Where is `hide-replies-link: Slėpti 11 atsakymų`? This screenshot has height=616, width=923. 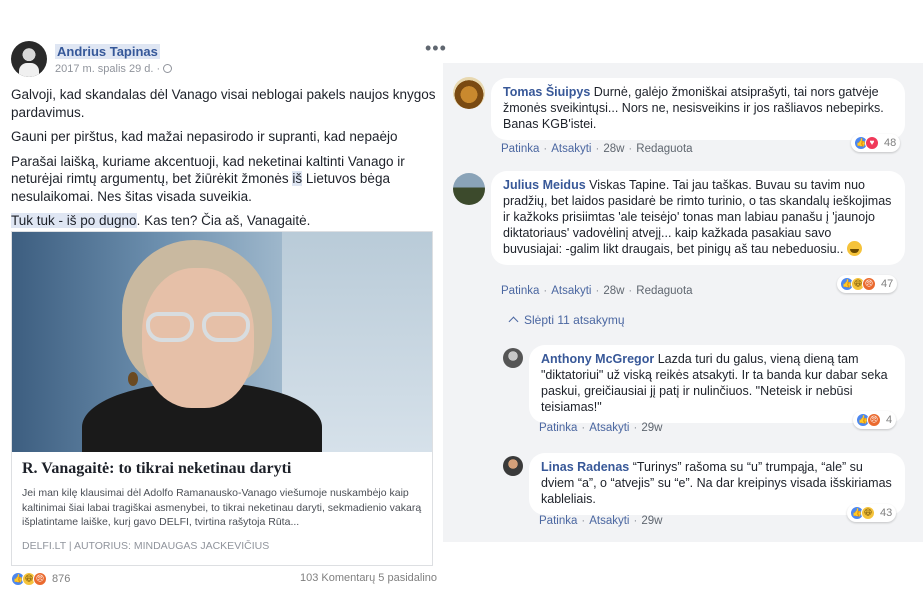
hide-replies-link: Slėpti 11 atsakymų is located at coordinates (566, 320).